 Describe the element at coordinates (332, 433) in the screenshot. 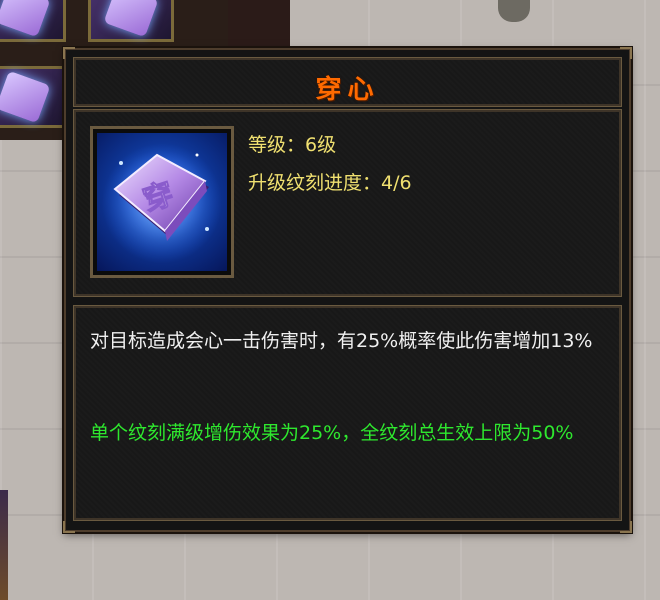

I see `item-note: 单个纹刻满级增伤效果为25%，全纹刻总生效上限为50%` at that location.